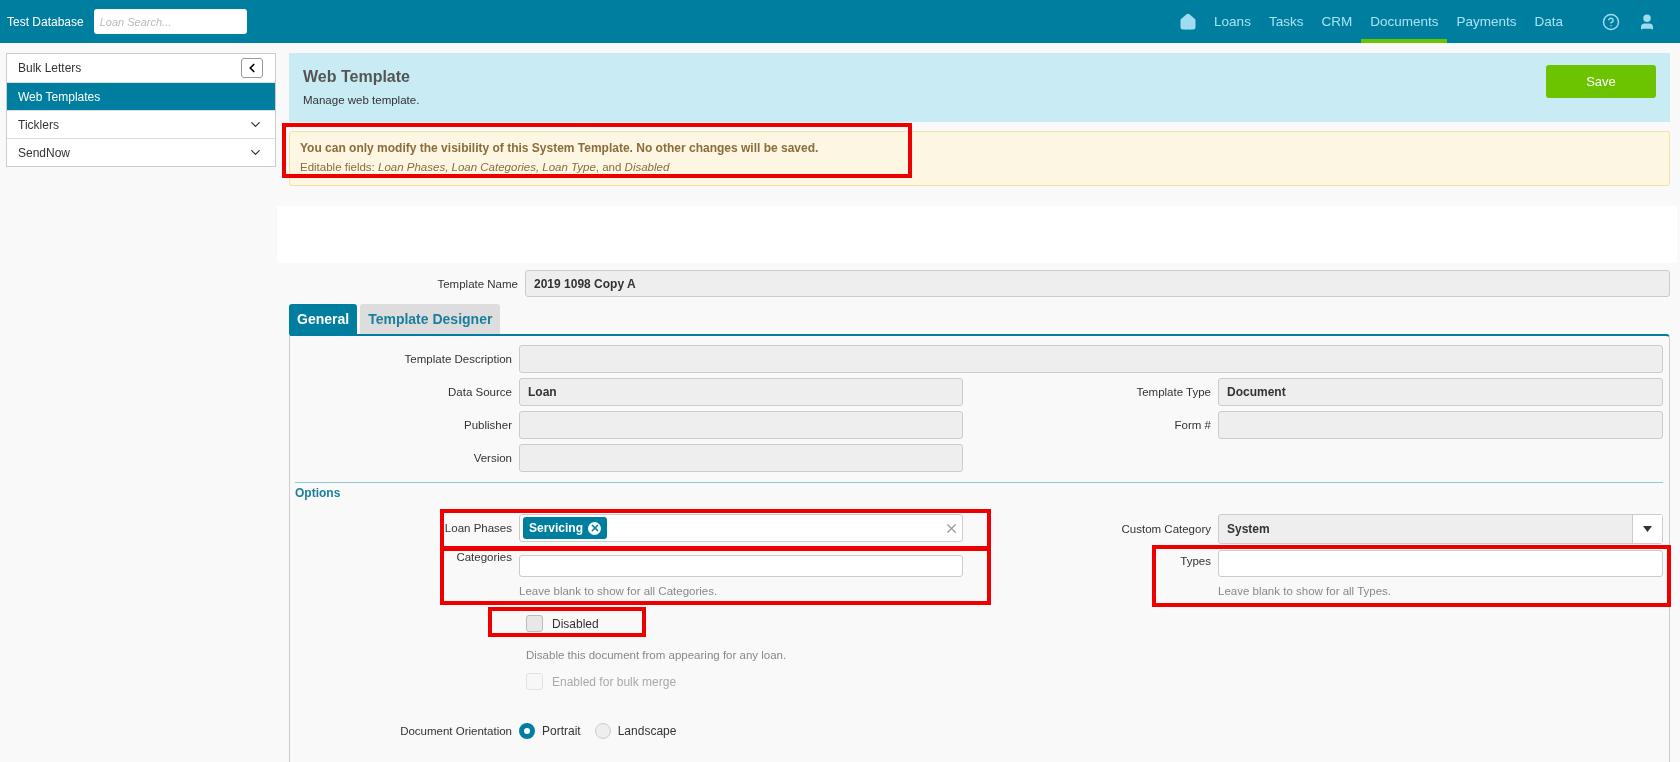  I want to click on nav-link: Loans, so click(1232, 21).